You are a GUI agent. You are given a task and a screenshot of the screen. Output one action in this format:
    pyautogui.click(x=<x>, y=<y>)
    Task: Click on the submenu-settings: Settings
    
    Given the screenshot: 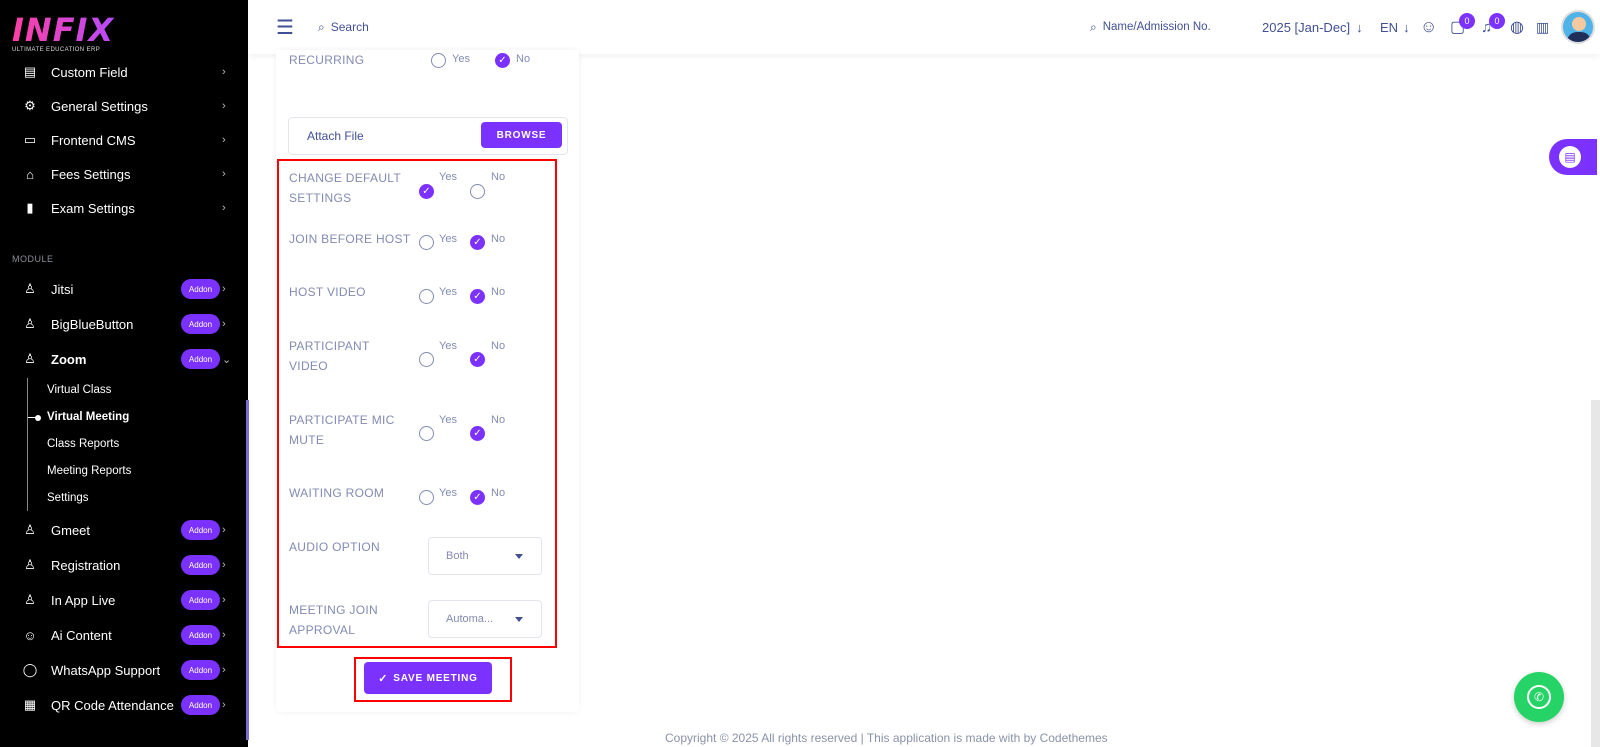 What is the action you would take?
    pyautogui.click(x=68, y=498)
    